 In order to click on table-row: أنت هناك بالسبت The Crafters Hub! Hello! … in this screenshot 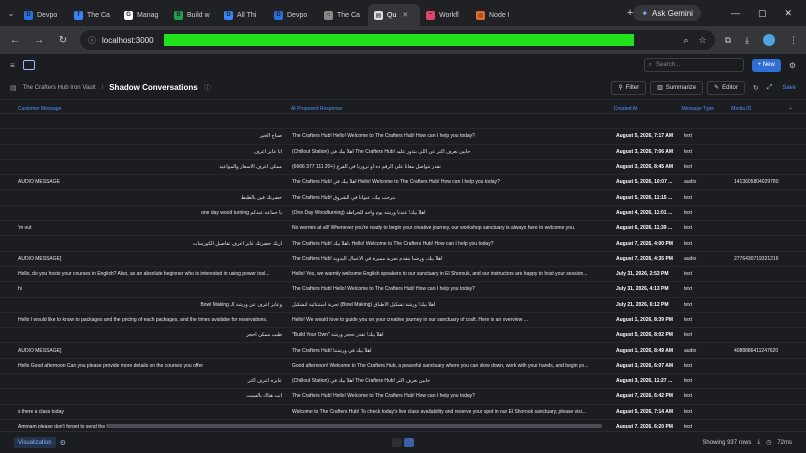, I will do `click(403, 397)`.